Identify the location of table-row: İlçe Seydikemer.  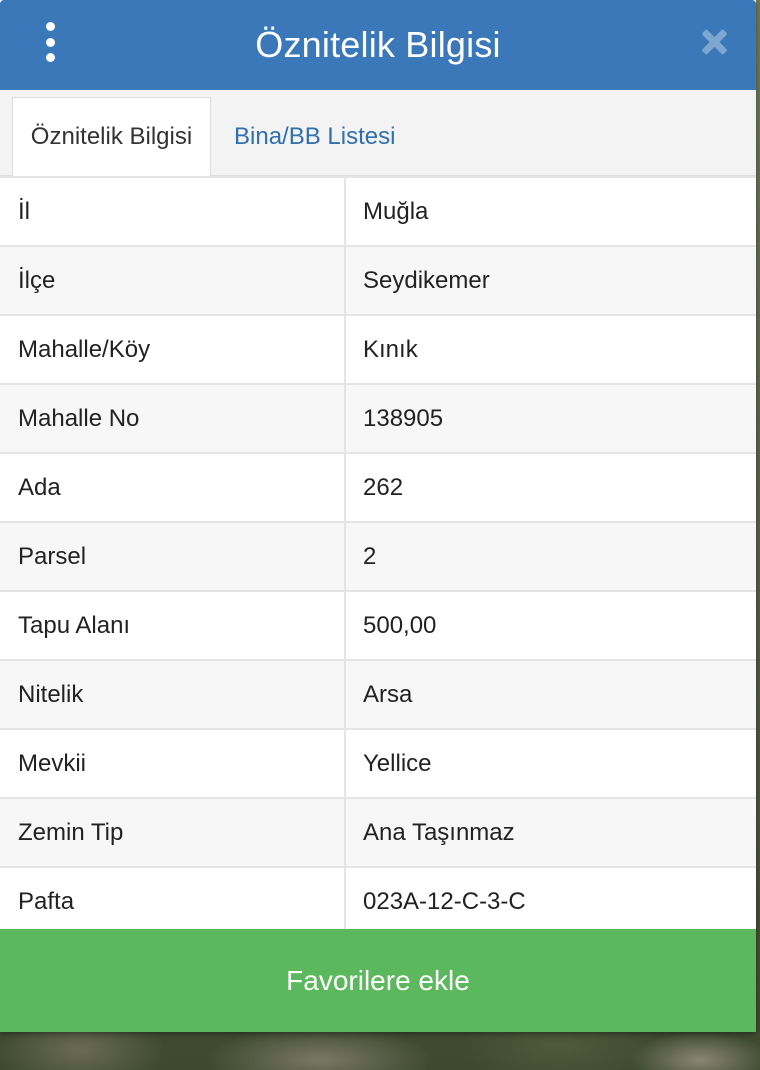
(378, 279).